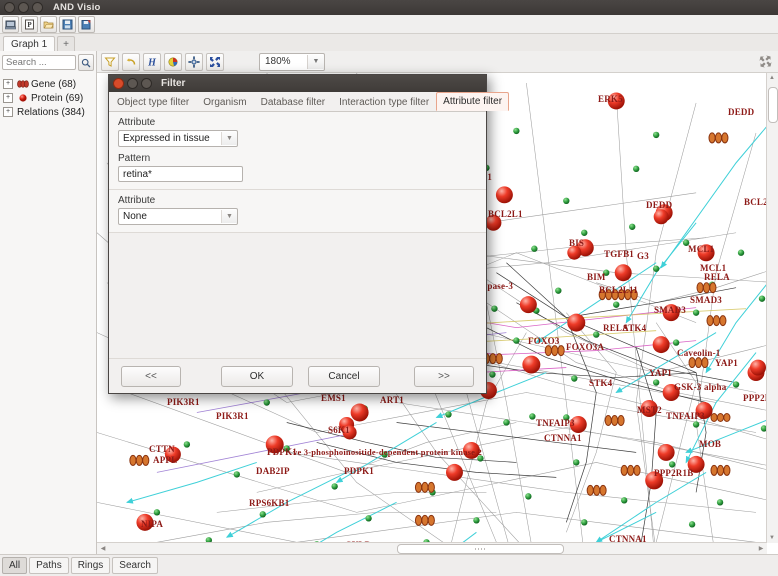 This screenshot has width=778, height=576. I want to click on pattern-label: Pattern, so click(134, 158).